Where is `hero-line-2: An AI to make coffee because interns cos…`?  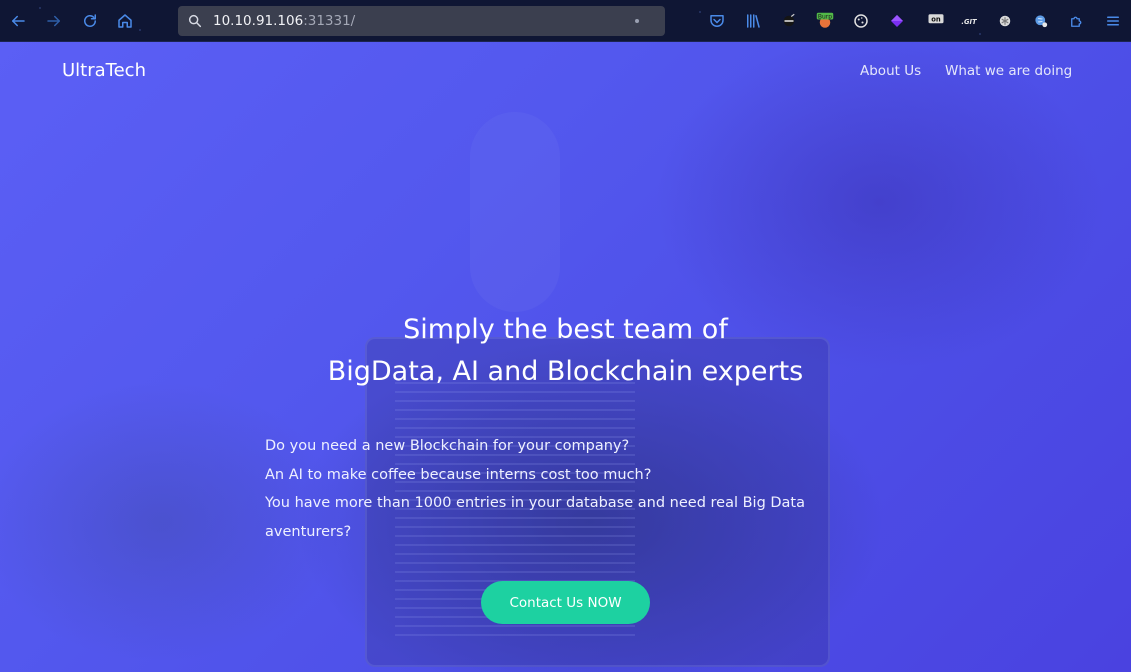 hero-line-2: An AI to make coffee because interns cos… is located at coordinates (458, 474).